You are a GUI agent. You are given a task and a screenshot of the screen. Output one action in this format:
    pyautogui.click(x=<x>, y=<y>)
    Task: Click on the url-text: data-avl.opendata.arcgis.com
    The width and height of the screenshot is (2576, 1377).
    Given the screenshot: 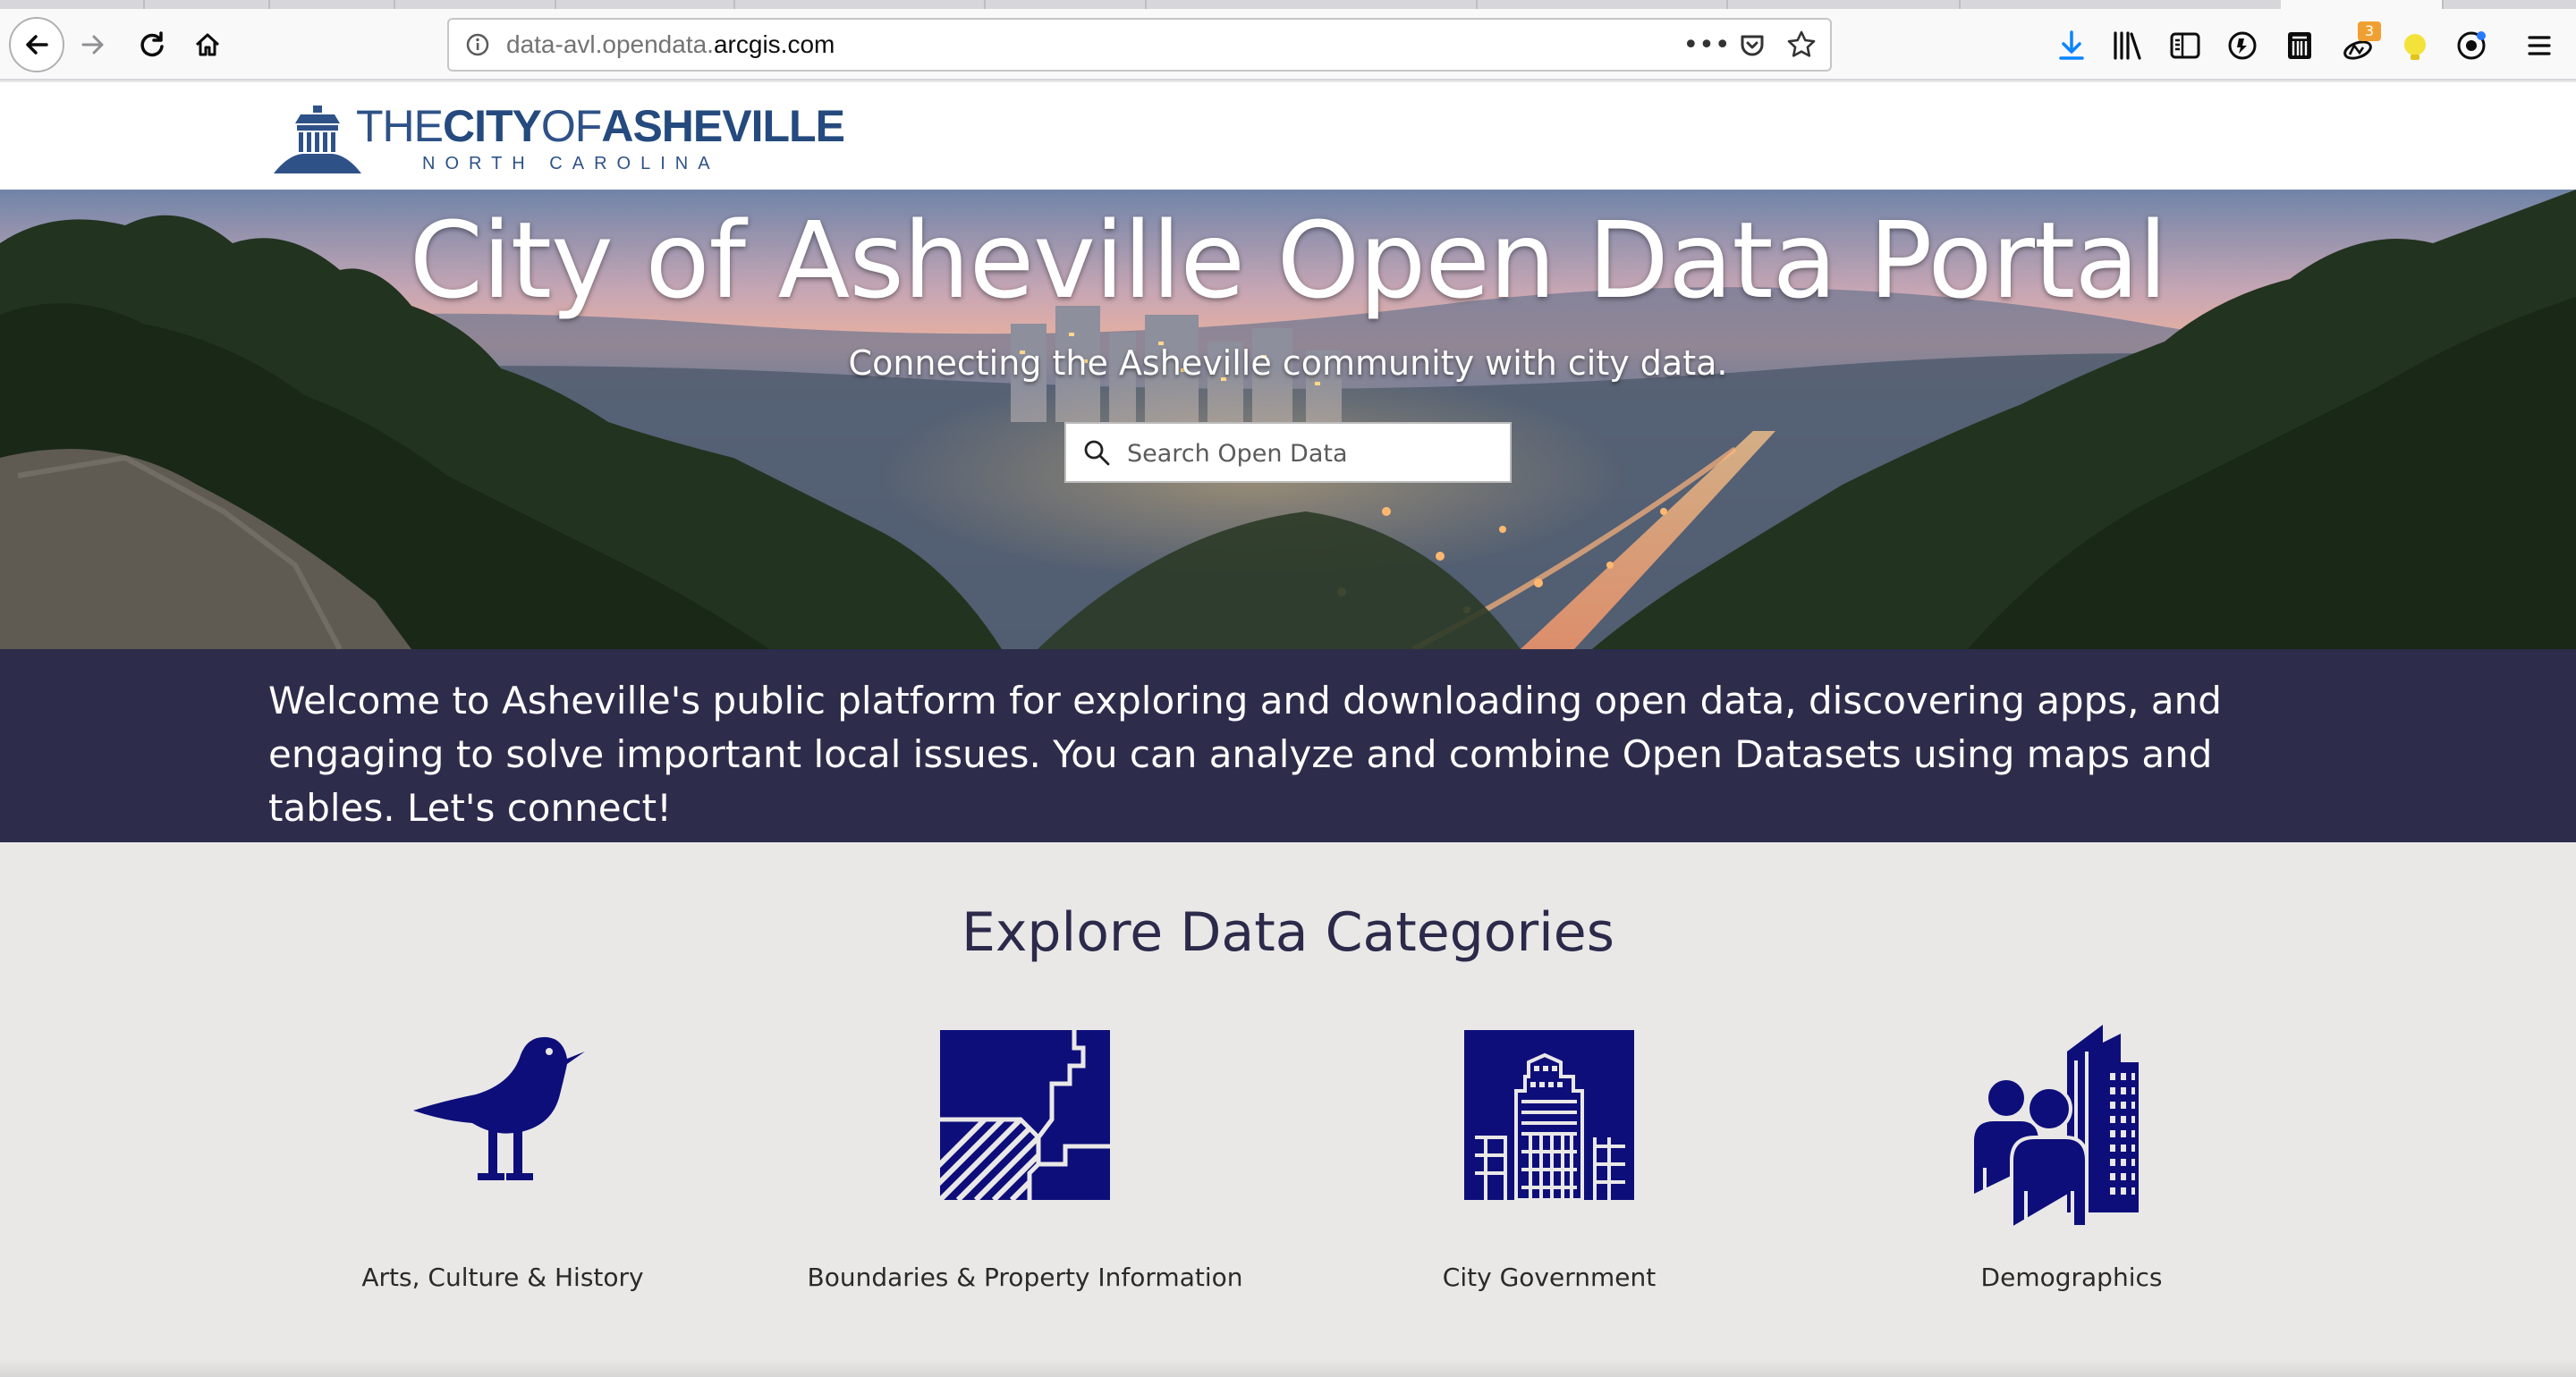 What is the action you would take?
    pyautogui.click(x=670, y=45)
    